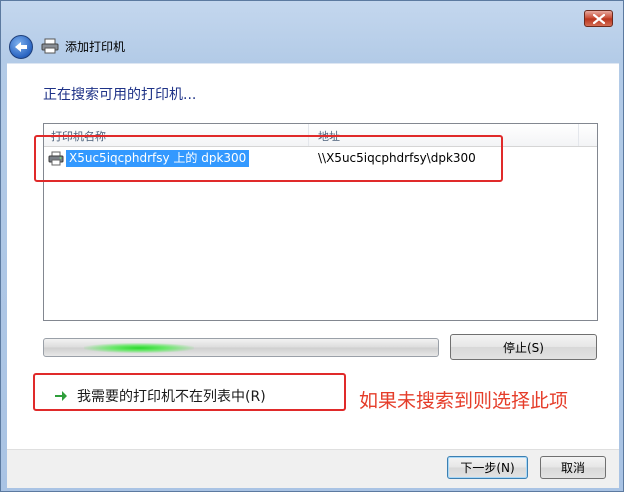 The height and width of the screenshot is (492, 624). I want to click on column-divider, so click(578, 135).